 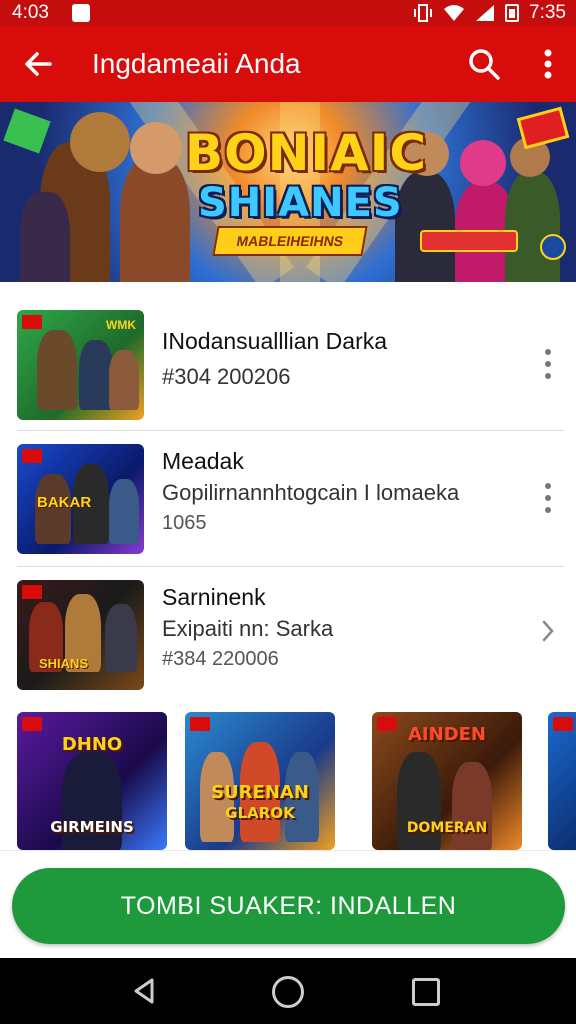 What do you see at coordinates (469, 241) in the screenshot?
I see `banner-tag` at bounding box center [469, 241].